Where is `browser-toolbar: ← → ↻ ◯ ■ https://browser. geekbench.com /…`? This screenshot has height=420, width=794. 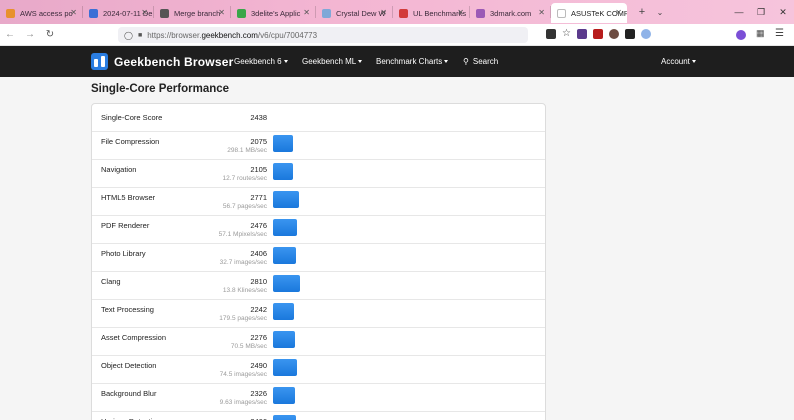 browser-toolbar: ← → ↻ ◯ ■ https://browser. geekbench.com /… is located at coordinates (397, 35).